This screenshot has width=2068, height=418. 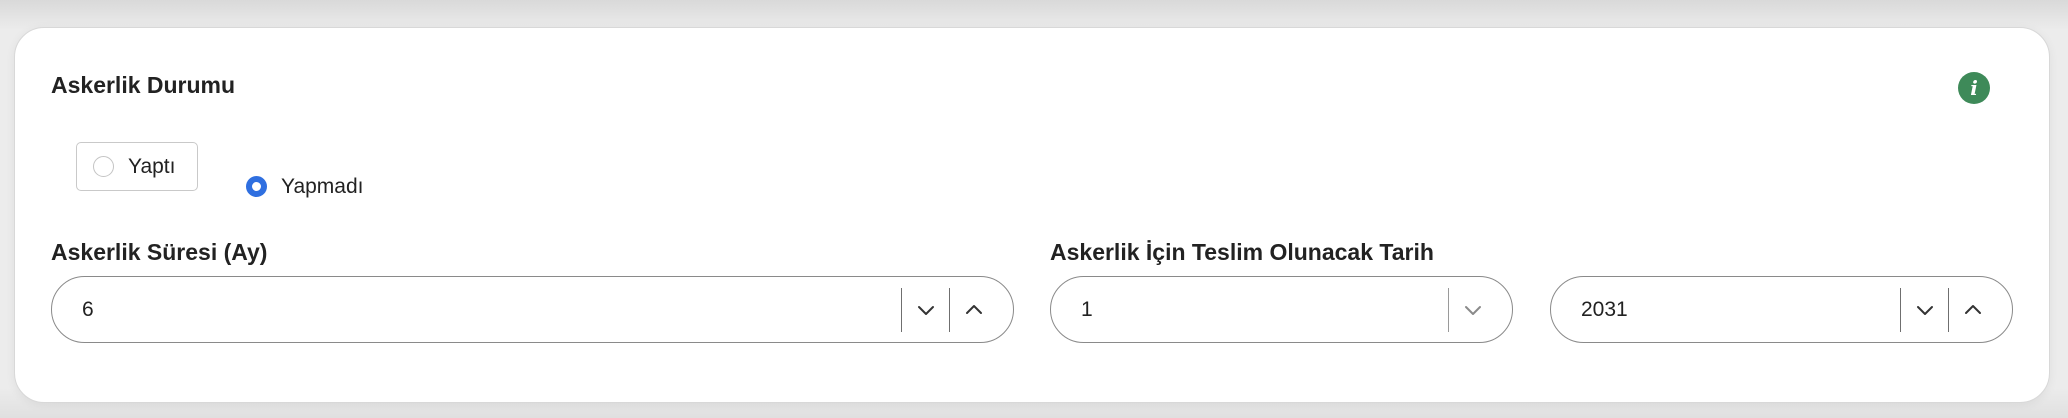 What do you see at coordinates (476, 310) in the screenshot?
I see `duration-value: 6` at bounding box center [476, 310].